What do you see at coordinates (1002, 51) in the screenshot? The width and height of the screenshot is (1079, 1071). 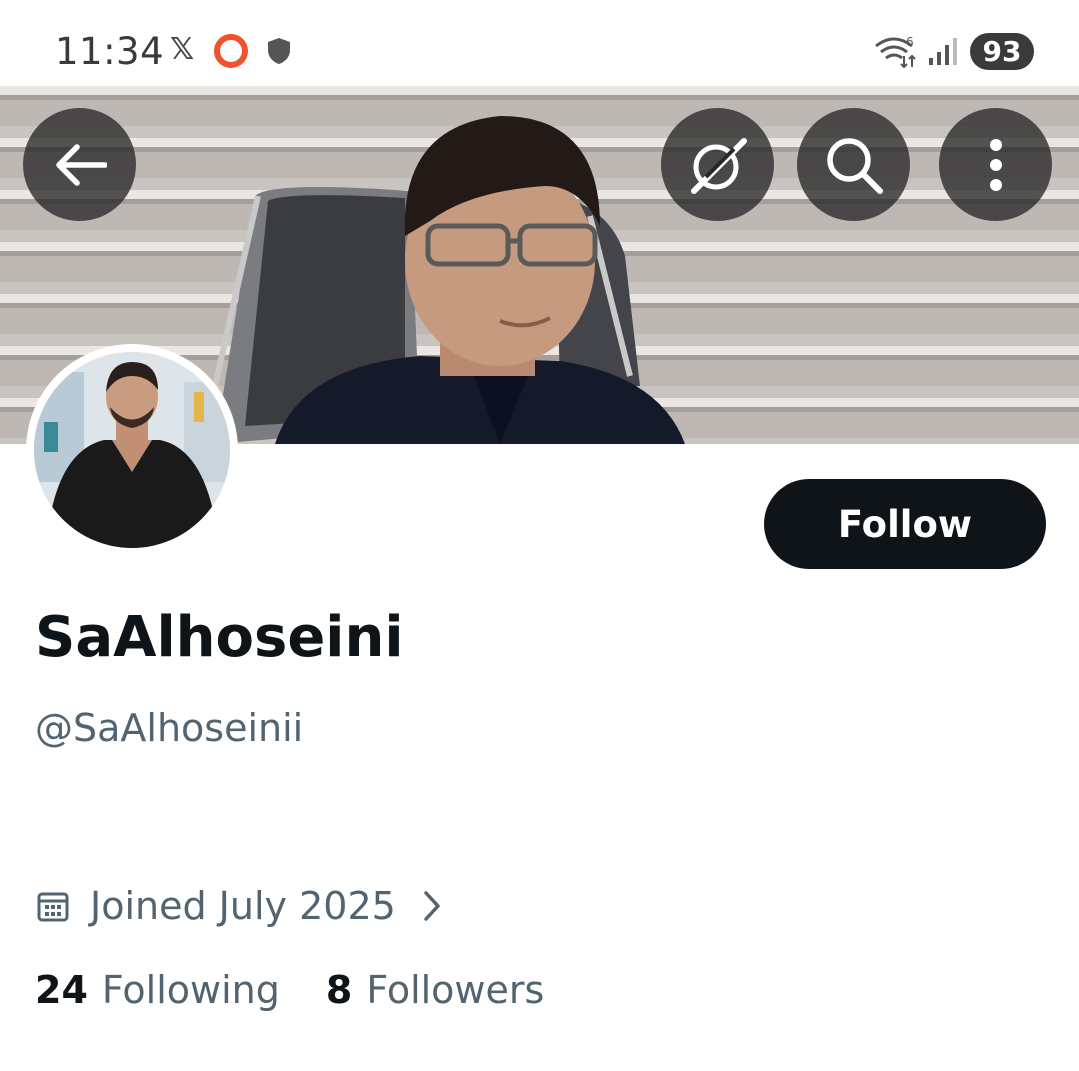 I see `battery-indicator: 93` at bounding box center [1002, 51].